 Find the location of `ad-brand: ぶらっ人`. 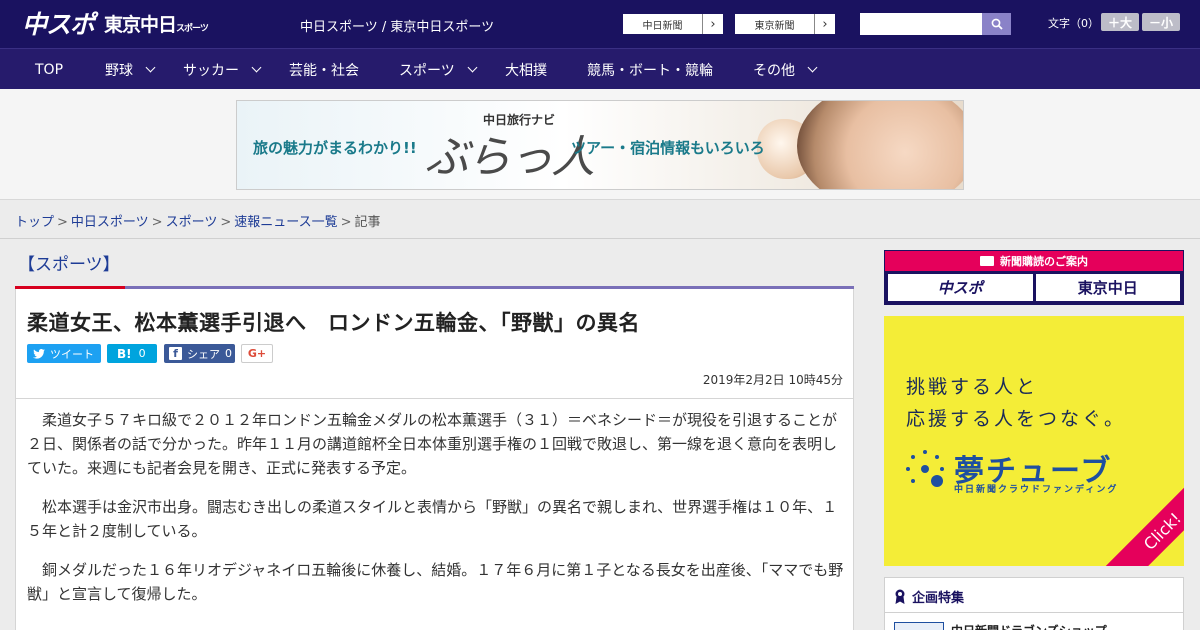

ad-brand: ぶらっ人 is located at coordinates (510, 157).